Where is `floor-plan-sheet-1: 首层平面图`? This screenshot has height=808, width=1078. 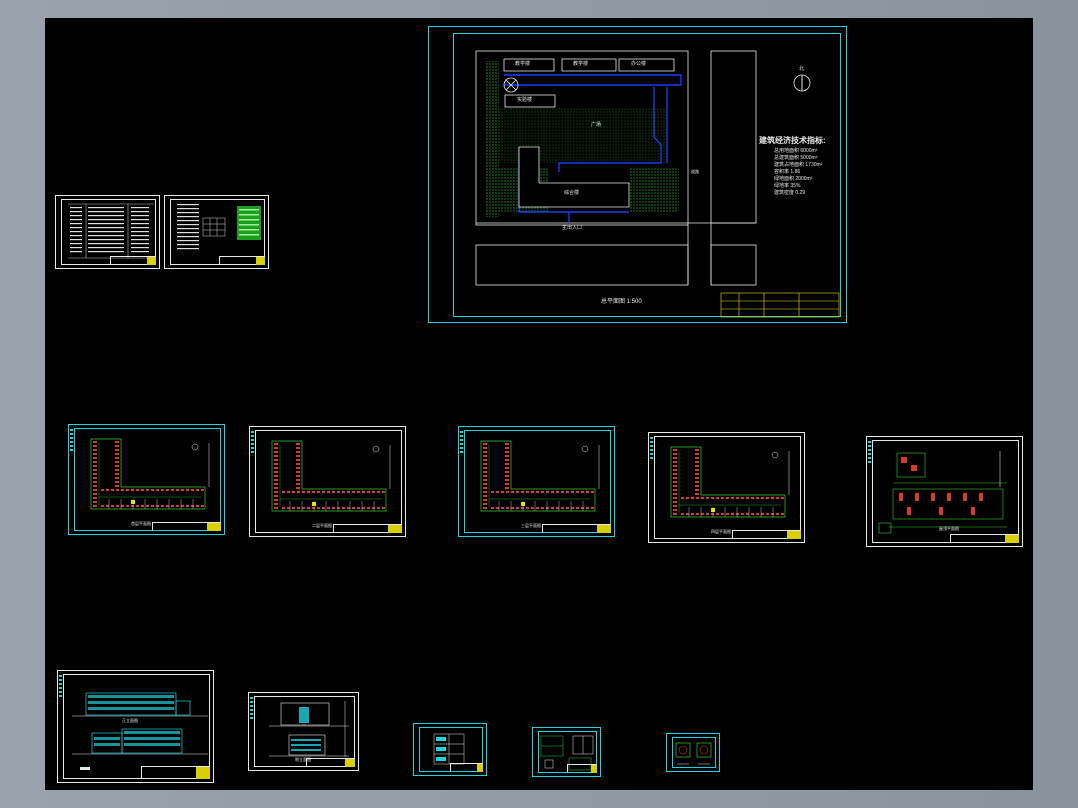 floor-plan-sheet-1: 首层平面图 is located at coordinates (146, 479).